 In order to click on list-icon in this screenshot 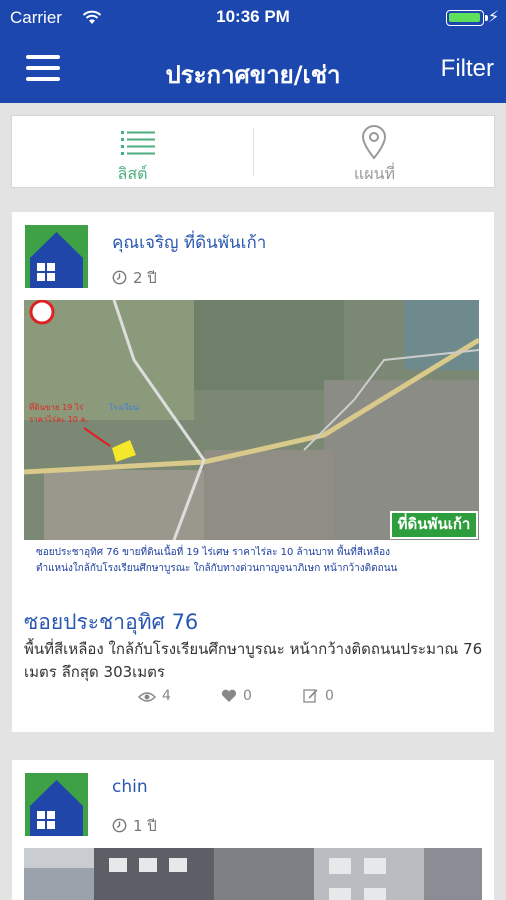, I will do `click(138, 143)`.